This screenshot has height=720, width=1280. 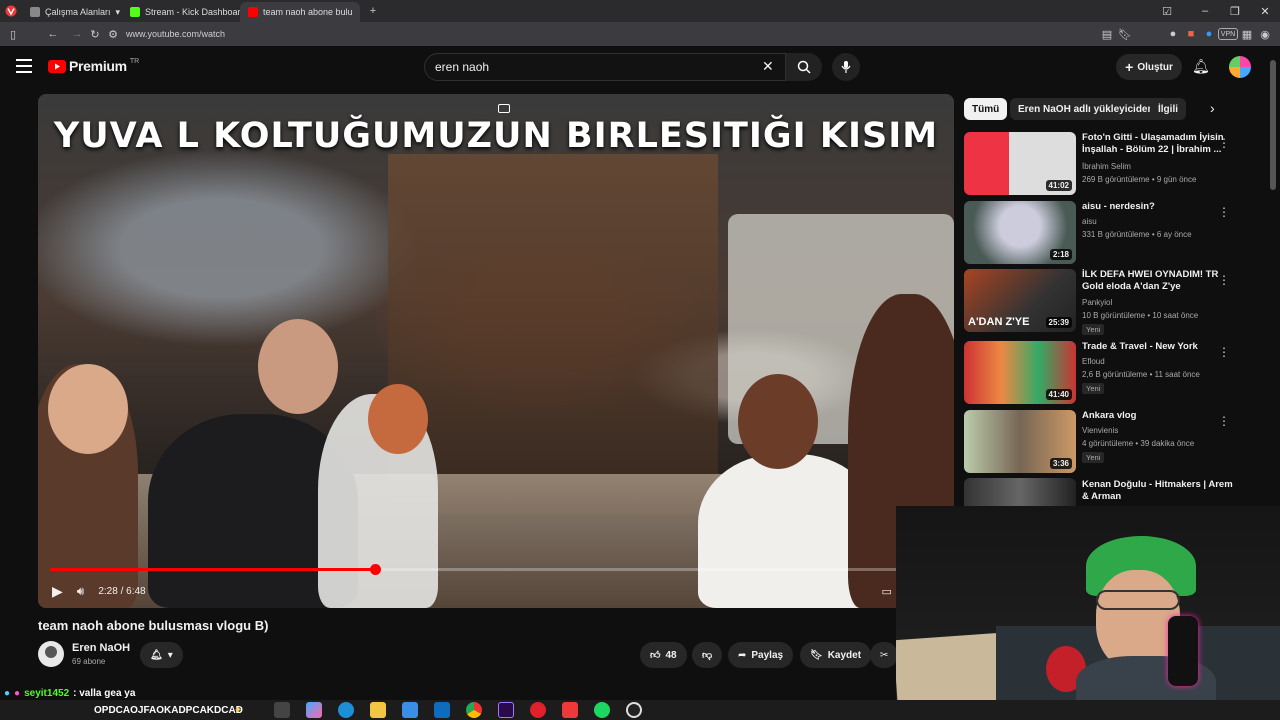 What do you see at coordinates (1235, 11) in the screenshot?
I see `restore-button: ❐` at bounding box center [1235, 11].